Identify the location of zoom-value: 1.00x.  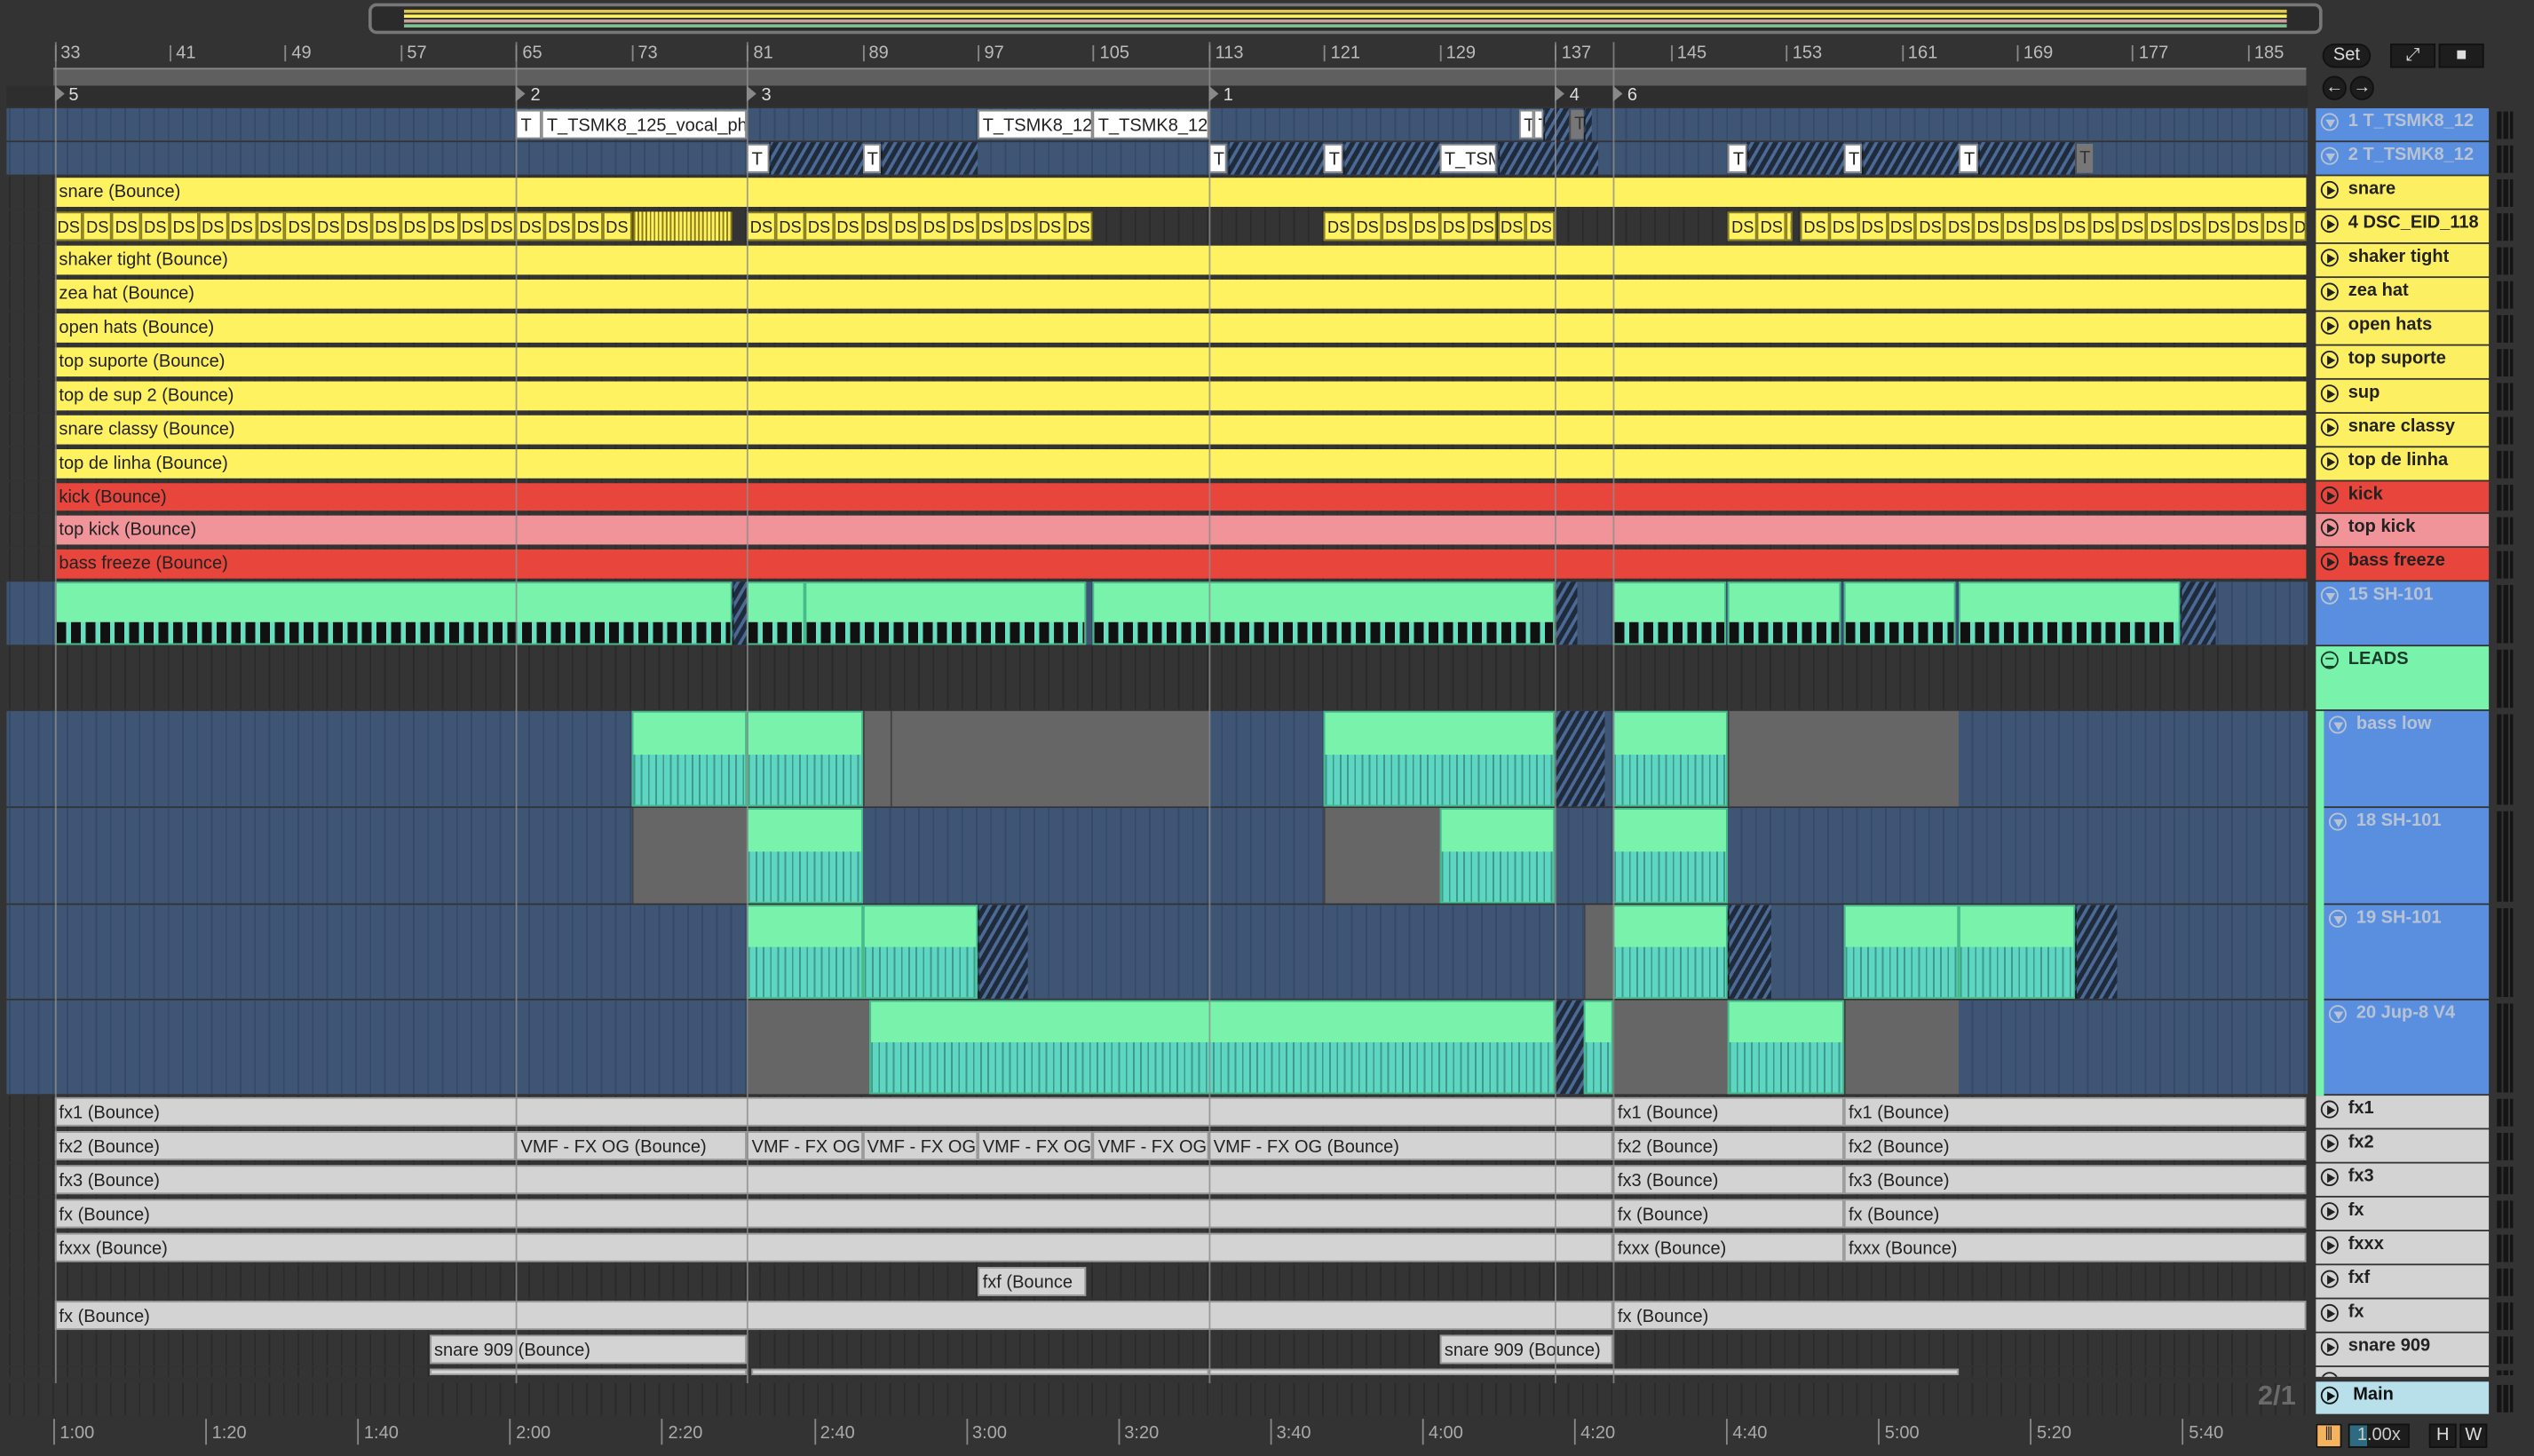
(2379, 1435).